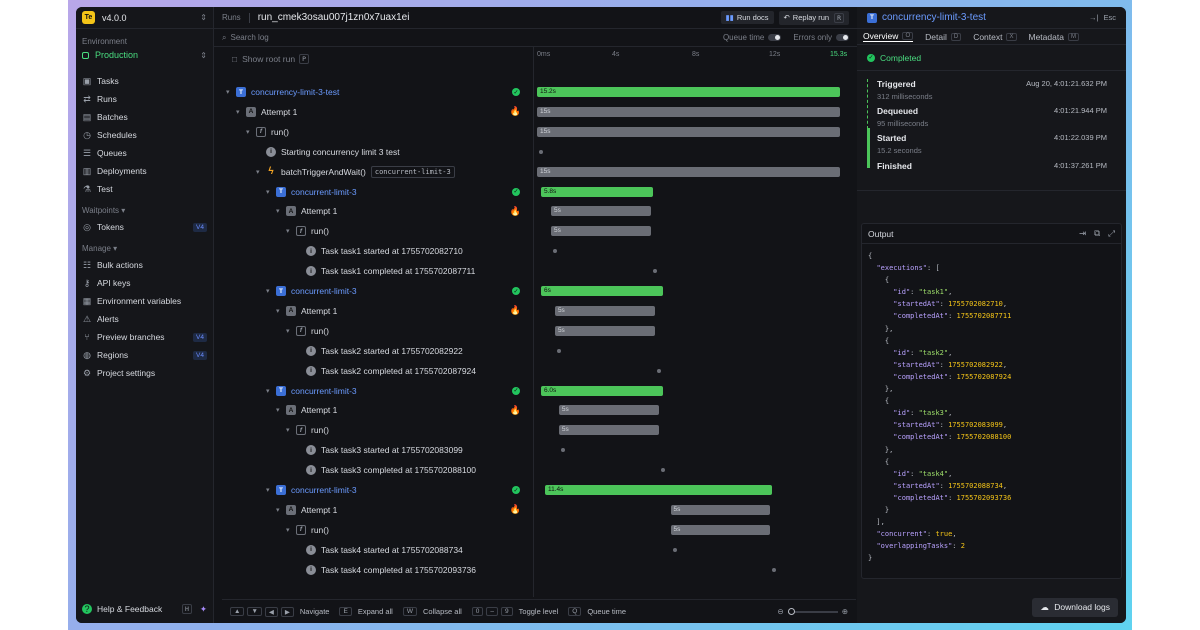 The width and height of the screenshot is (1200, 630). What do you see at coordinates (879, 401) in the screenshot?
I see `code-line: {` at bounding box center [879, 401].